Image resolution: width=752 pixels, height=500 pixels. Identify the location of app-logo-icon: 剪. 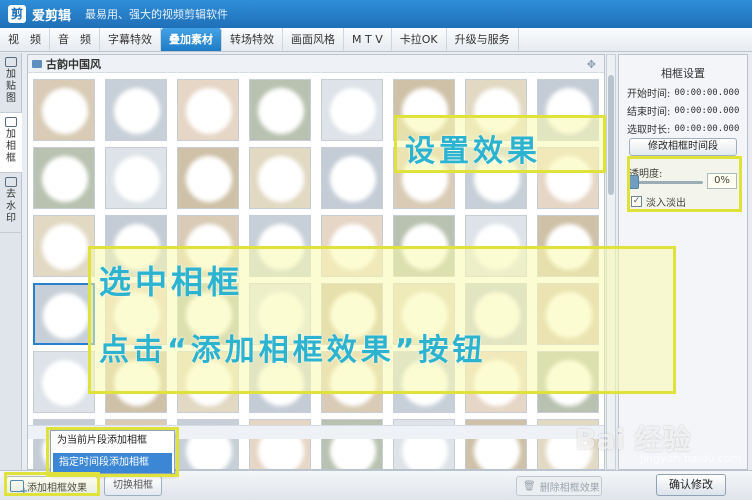
(17, 14).